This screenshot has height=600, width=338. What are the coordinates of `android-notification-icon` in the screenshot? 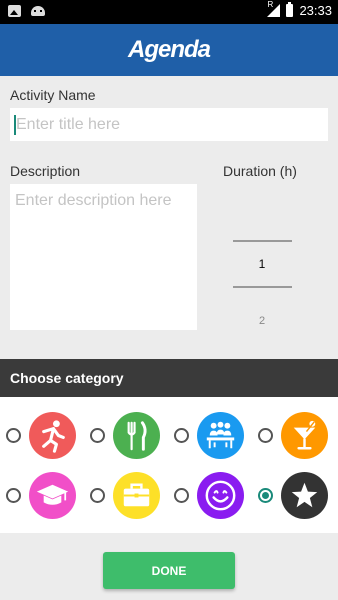 It's located at (38, 11).